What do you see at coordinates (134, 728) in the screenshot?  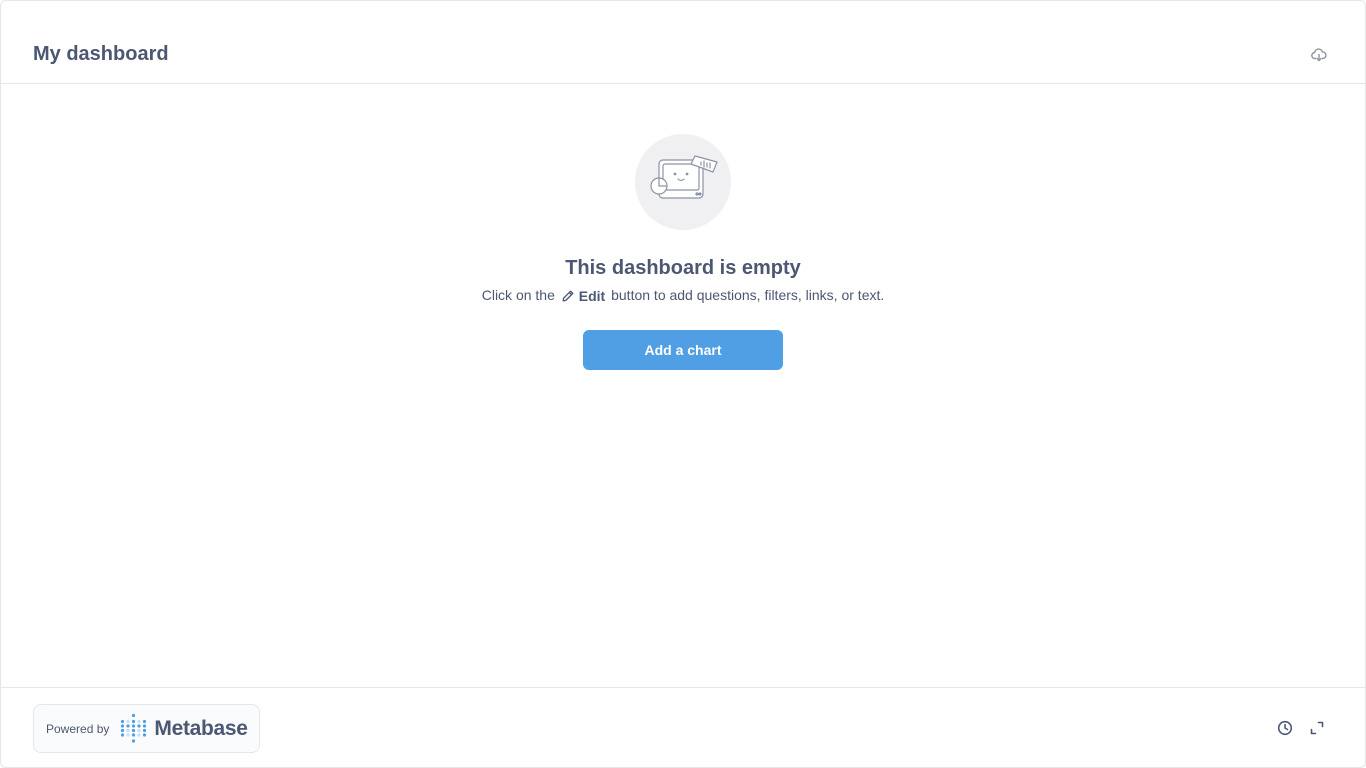 I see `metabase-logo-icon` at bounding box center [134, 728].